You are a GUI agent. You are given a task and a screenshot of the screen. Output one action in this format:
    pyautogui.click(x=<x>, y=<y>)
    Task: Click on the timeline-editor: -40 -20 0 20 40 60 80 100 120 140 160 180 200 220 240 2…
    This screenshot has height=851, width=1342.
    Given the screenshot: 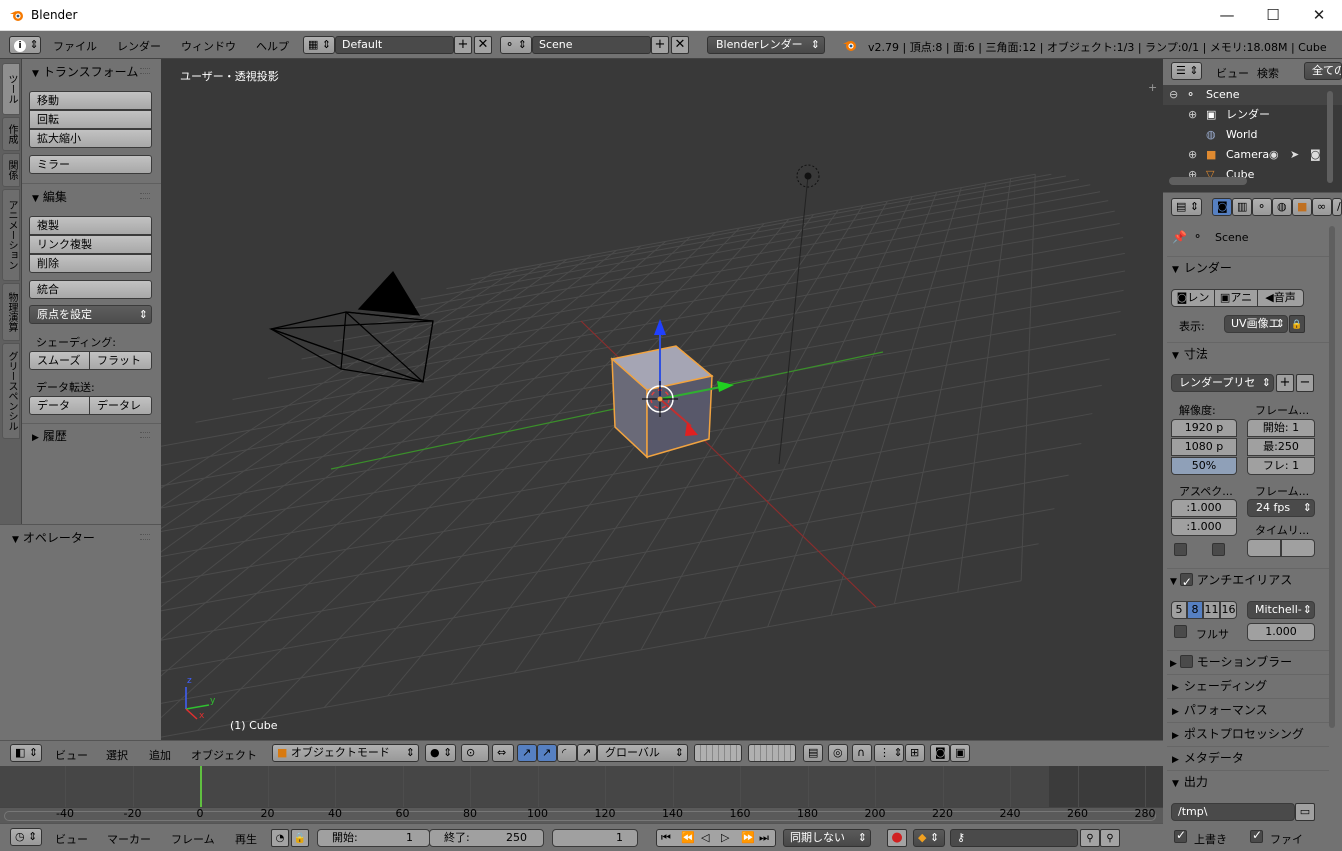 What is the action you would take?
    pyautogui.click(x=581, y=794)
    